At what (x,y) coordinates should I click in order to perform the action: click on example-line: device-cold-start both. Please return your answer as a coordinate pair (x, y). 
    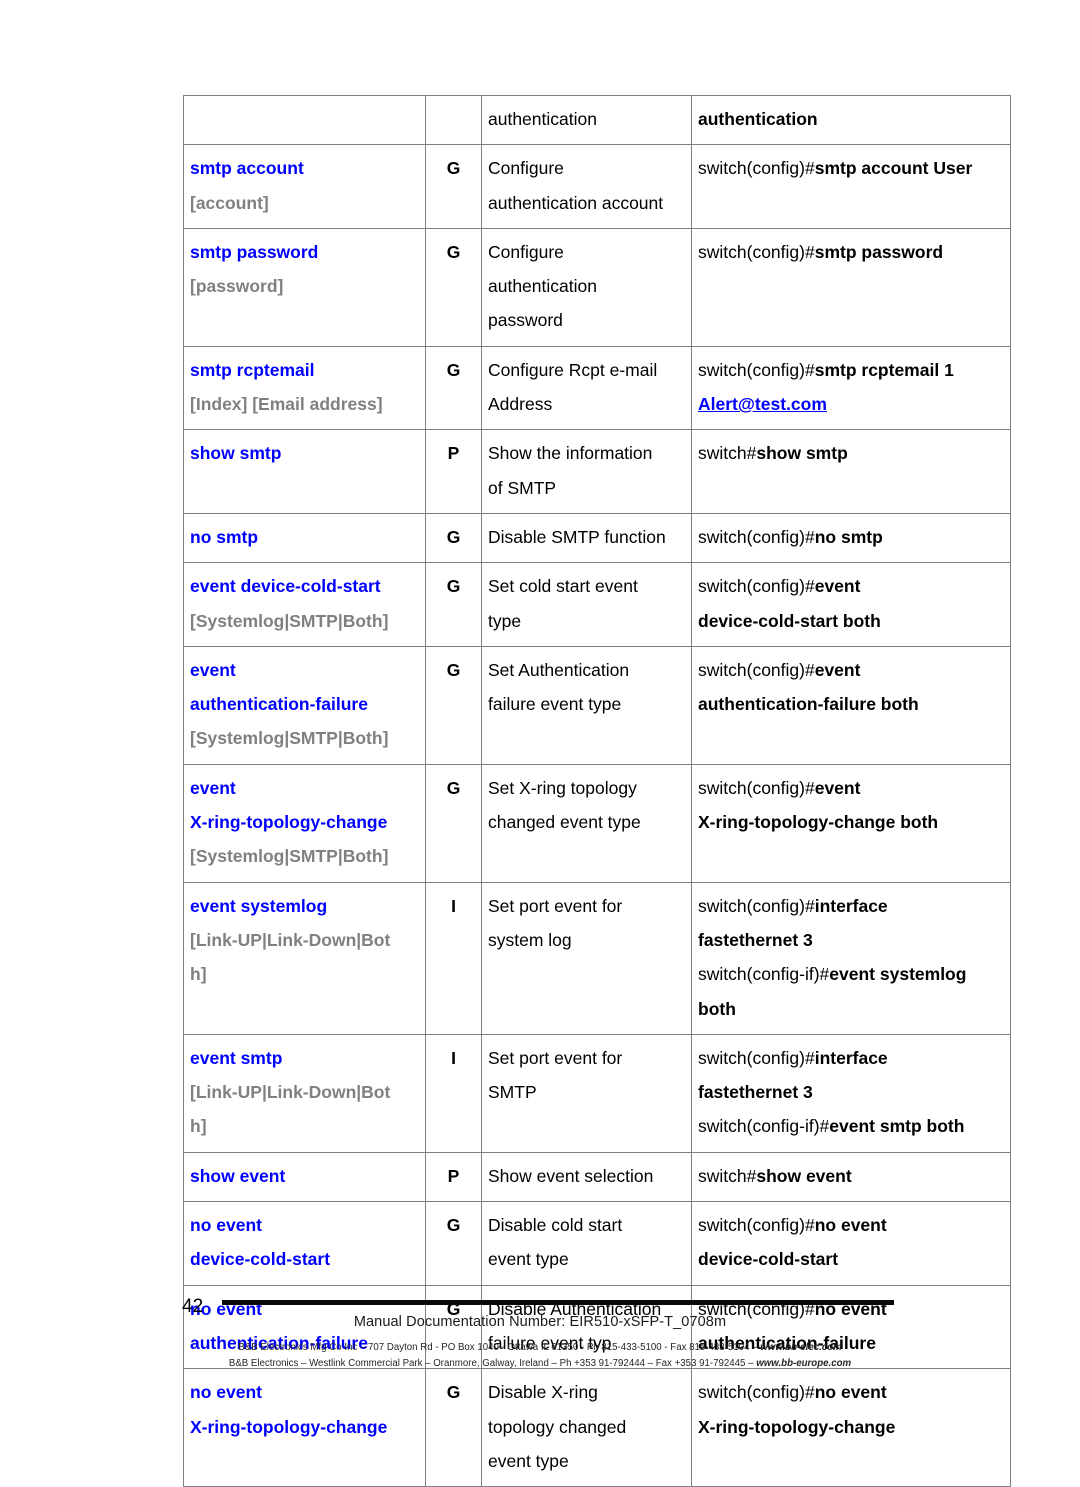
    Looking at the image, I should click on (851, 621).